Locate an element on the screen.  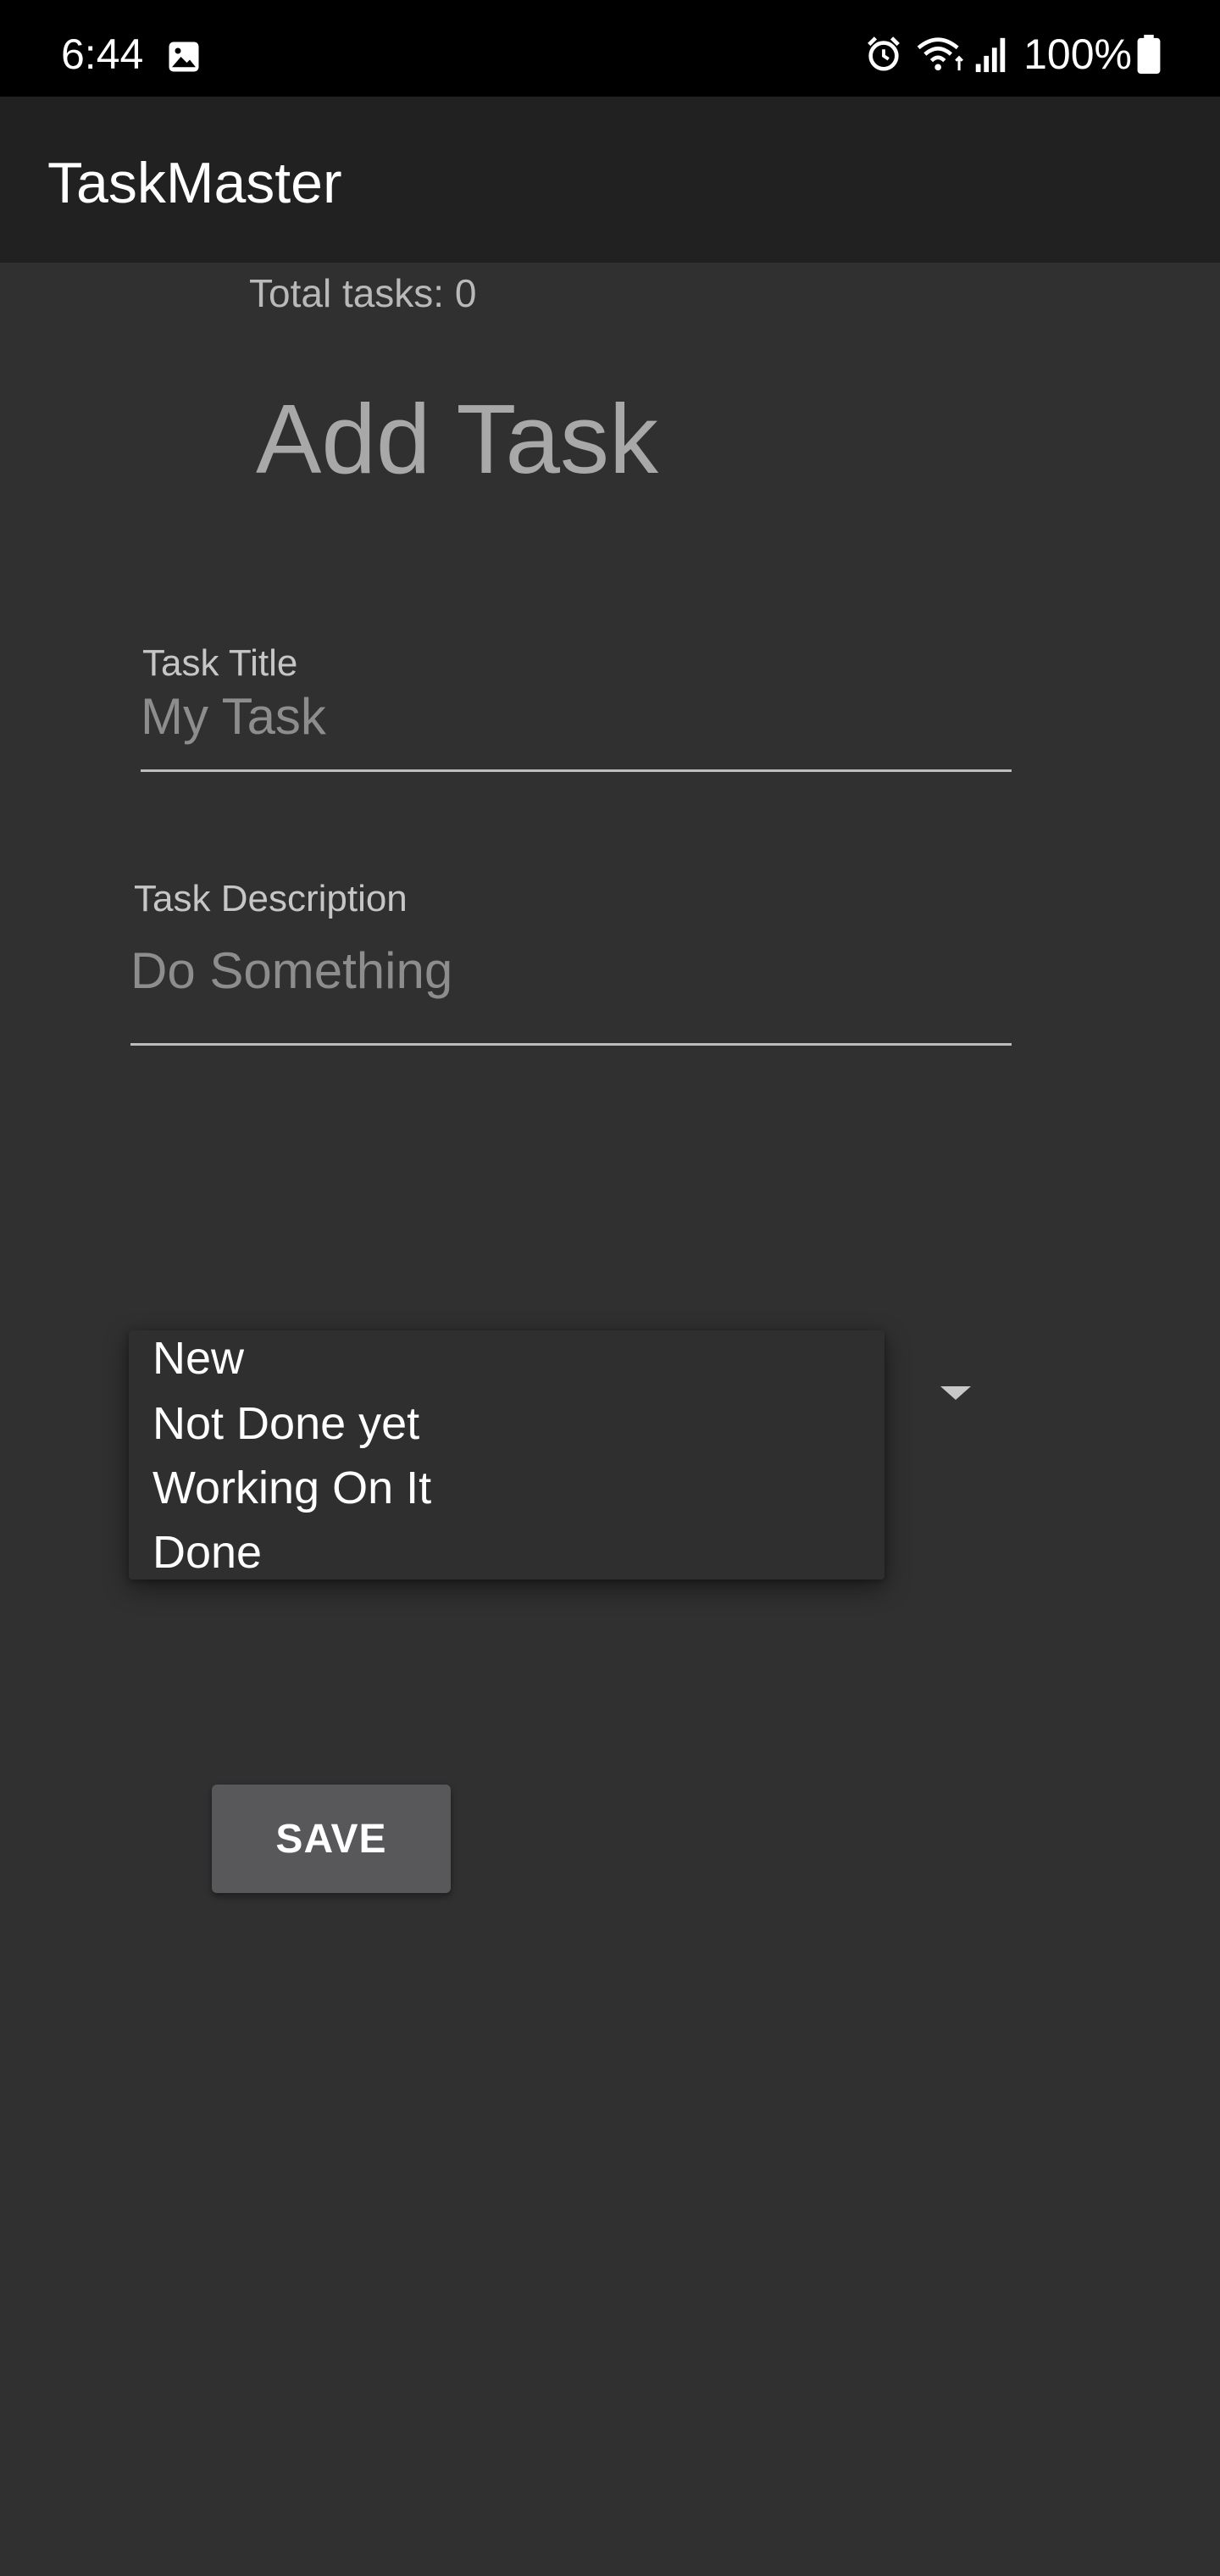
page-title: Add Task is located at coordinates (457, 439).